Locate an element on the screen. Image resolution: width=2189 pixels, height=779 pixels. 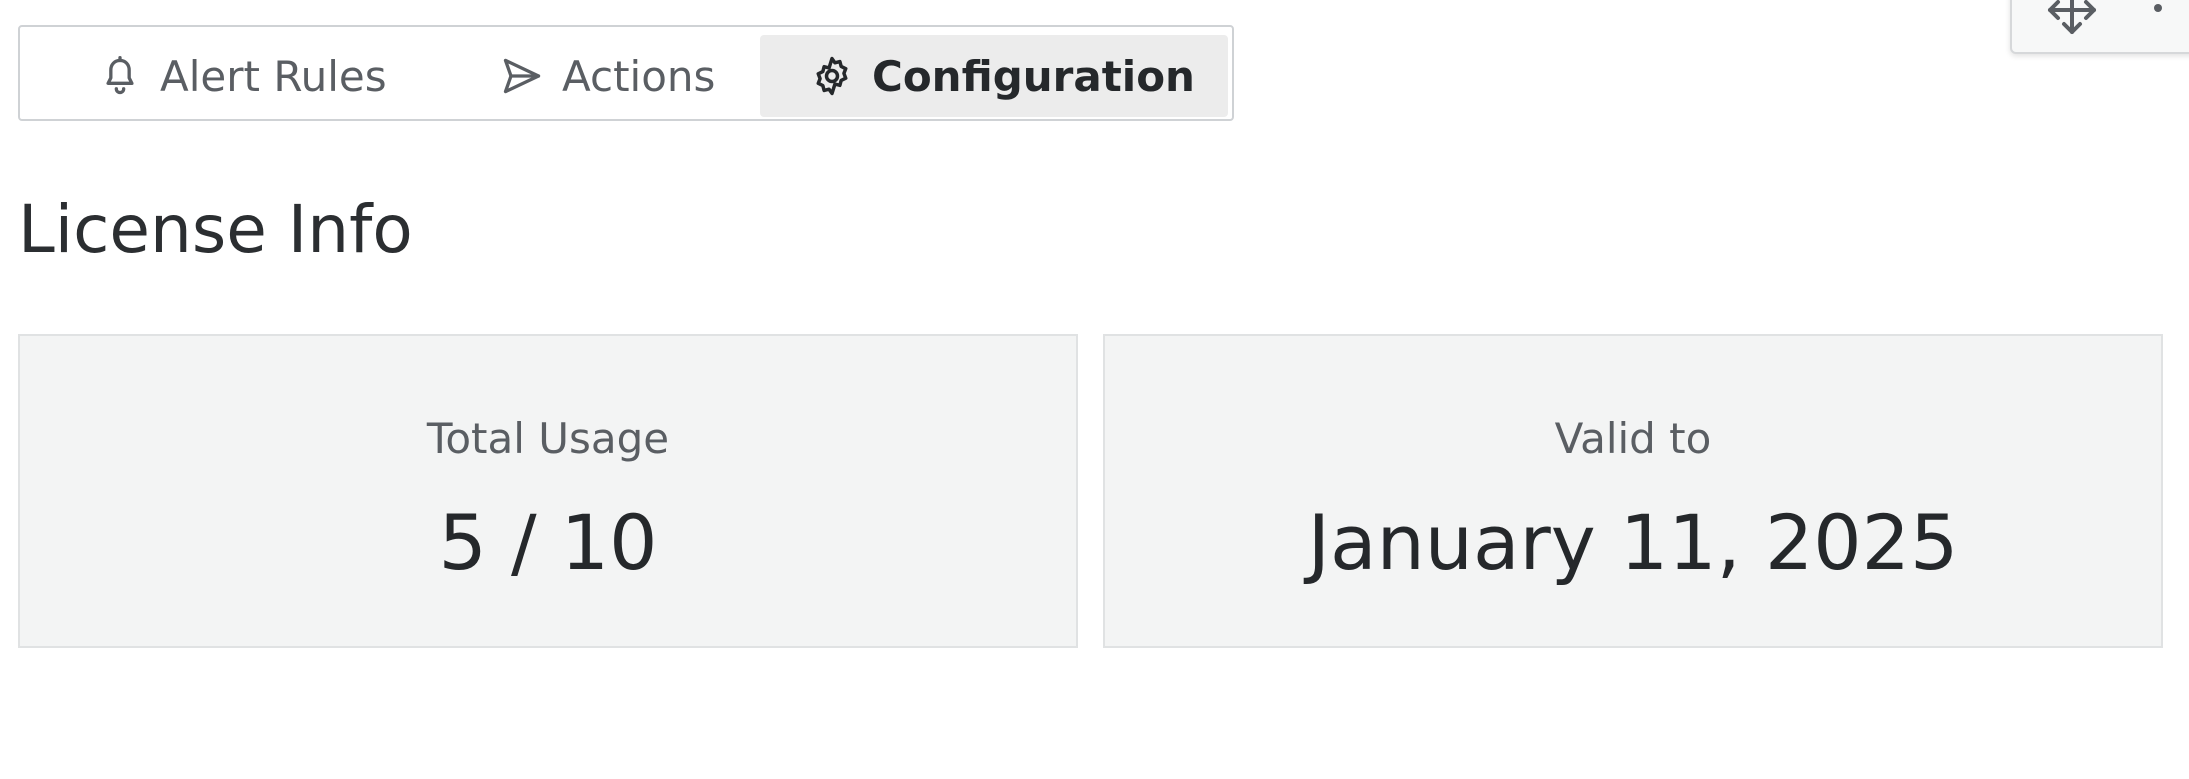
tab-label: Configuration is located at coordinates (1033, 76).